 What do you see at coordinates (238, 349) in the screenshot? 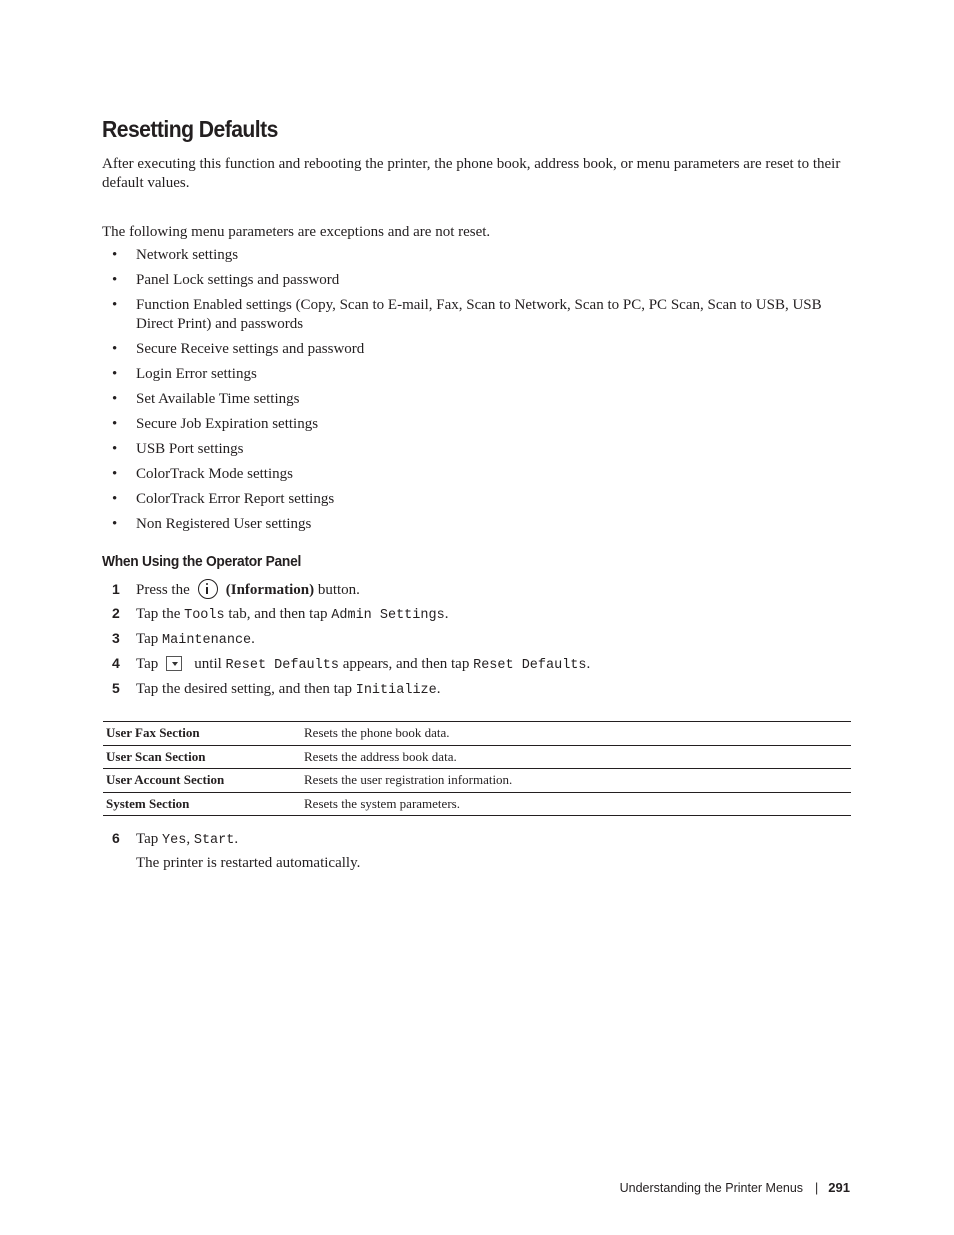
I see `list-item: • Secure Receive settings and password` at bounding box center [238, 349].